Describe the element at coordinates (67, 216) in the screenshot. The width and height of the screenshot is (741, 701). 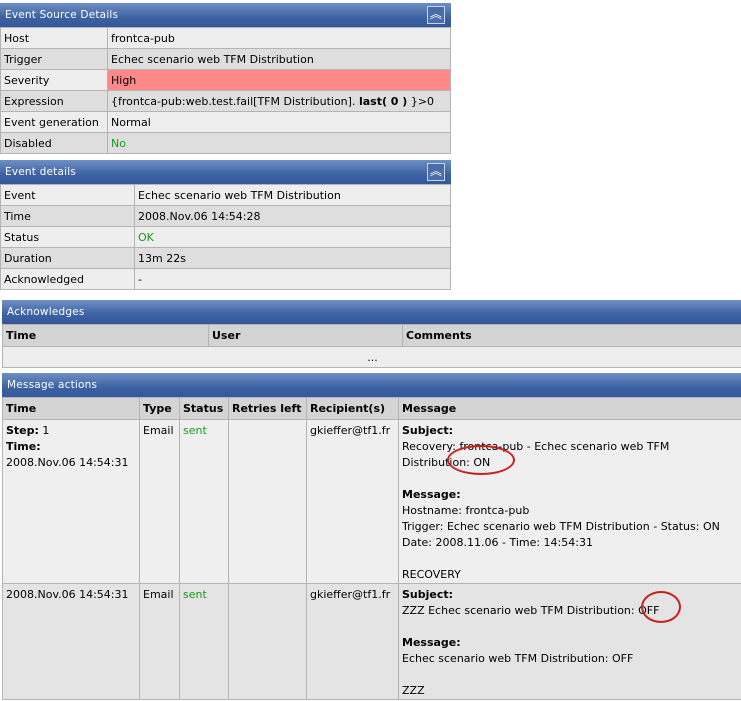
I see `label: Time` at that location.